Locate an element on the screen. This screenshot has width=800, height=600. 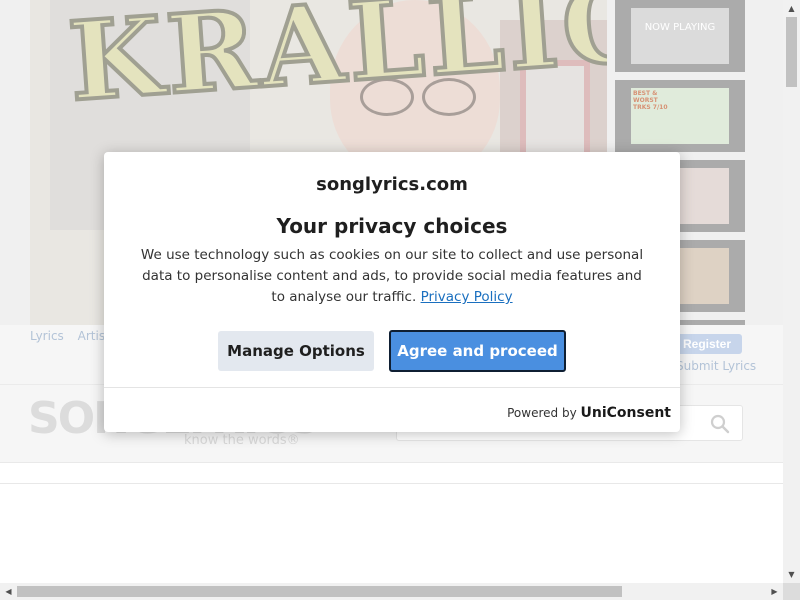
manage-options-button: Manage Options is located at coordinates (296, 351).